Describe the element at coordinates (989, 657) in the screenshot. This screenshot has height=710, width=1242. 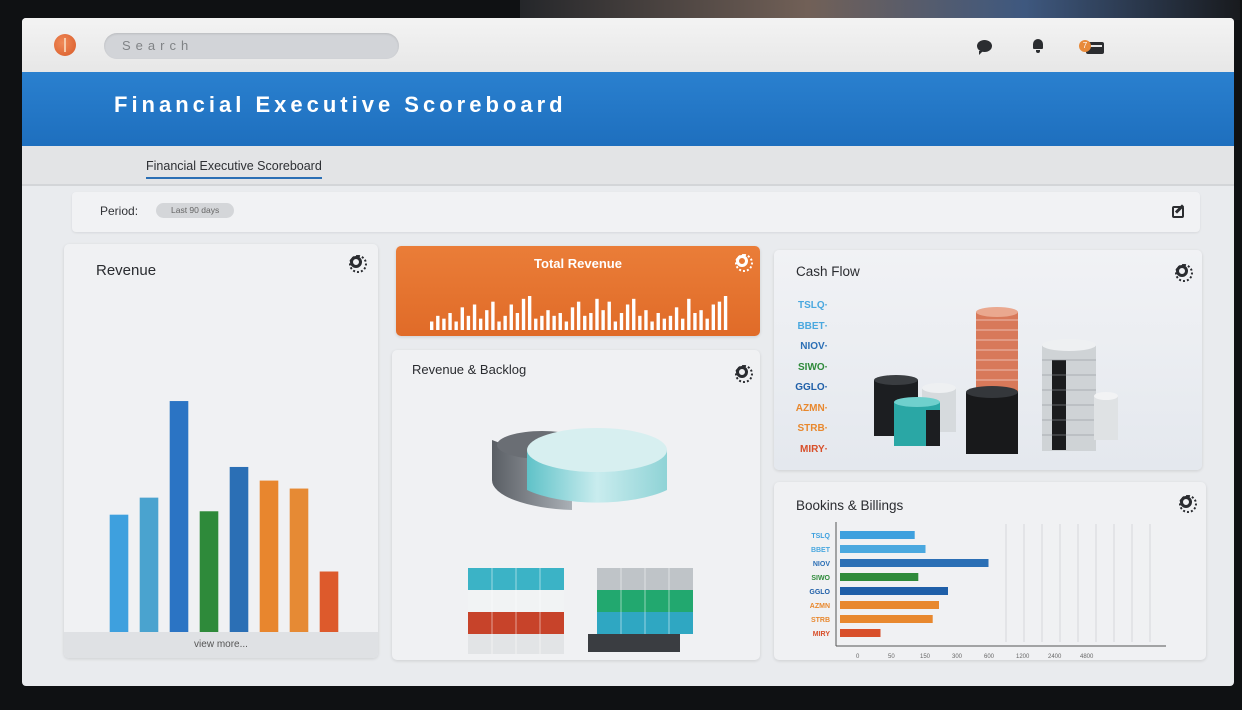
I see `x-tick-label: 600` at that location.